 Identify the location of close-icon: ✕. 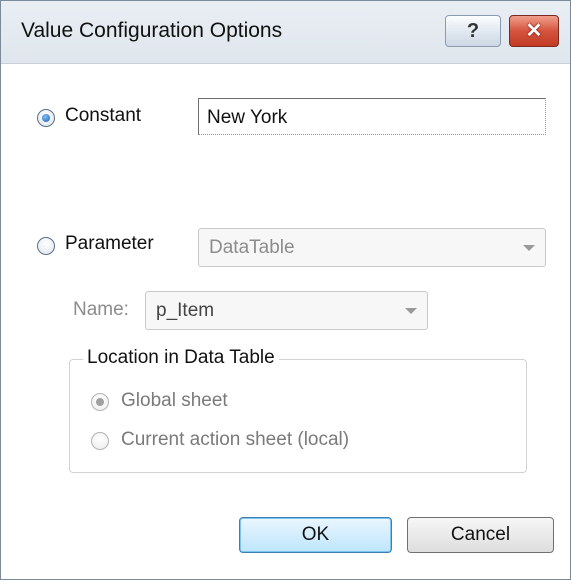
(534, 31).